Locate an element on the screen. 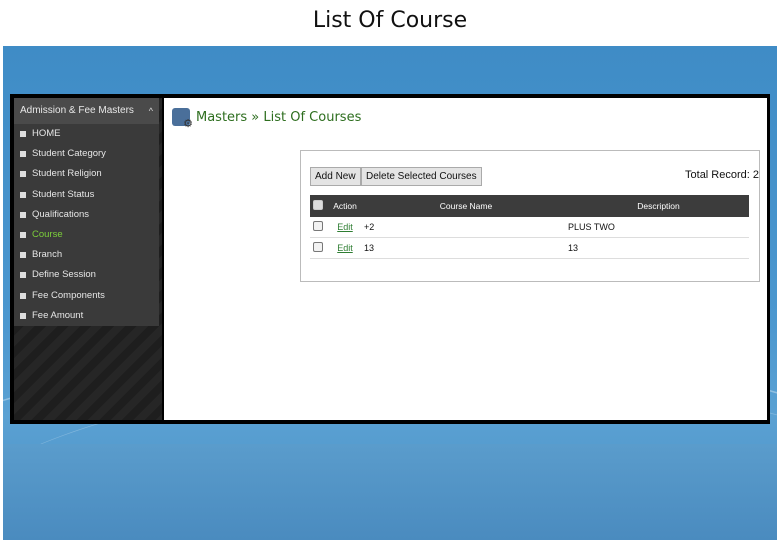 The width and height of the screenshot is (780, 540). table-header-row: Action Course Name Description is located at coordinates (529, 206).